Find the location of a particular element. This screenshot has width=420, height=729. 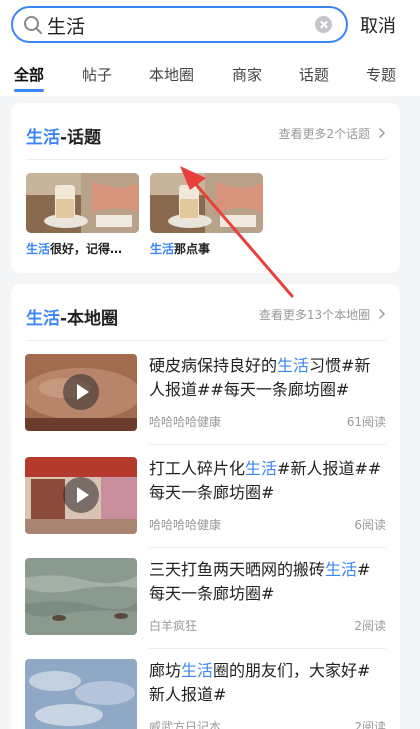

topic-item: 生活那点事 is located at coordinates (206, 215).